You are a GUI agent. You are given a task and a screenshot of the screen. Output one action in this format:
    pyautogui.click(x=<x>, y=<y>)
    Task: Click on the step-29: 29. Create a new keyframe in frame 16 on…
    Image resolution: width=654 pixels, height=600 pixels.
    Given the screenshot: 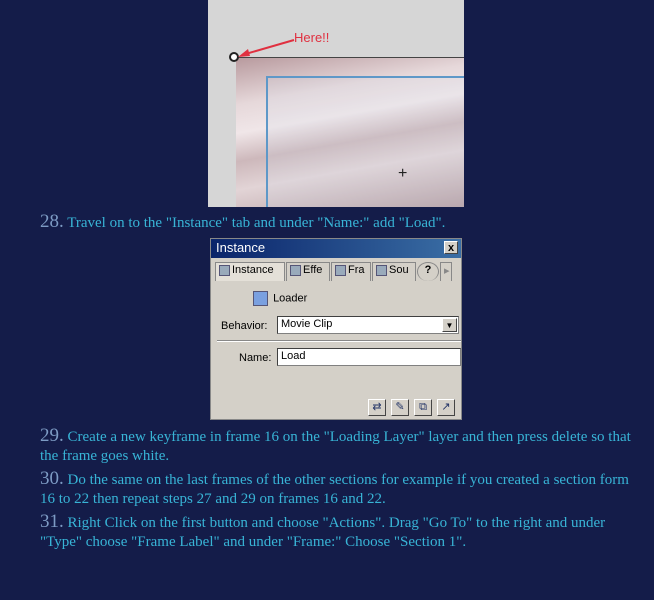 What is the action you would take?
    pyautogui.click(x=335, y=444)
    